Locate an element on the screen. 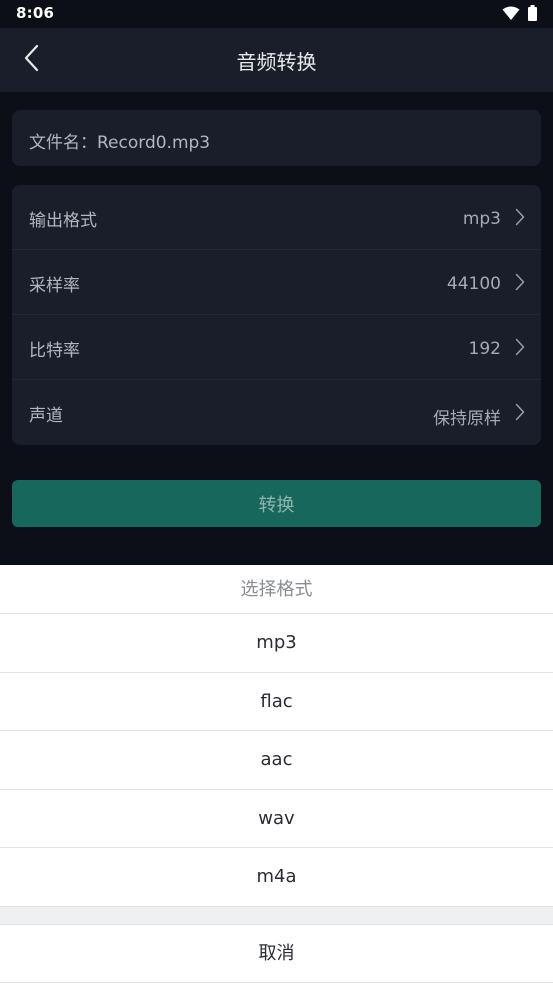 Image resolution: width=553 pixels, height=984 pixels. page-title: 音频转换 is located at coordinates (276, 62).